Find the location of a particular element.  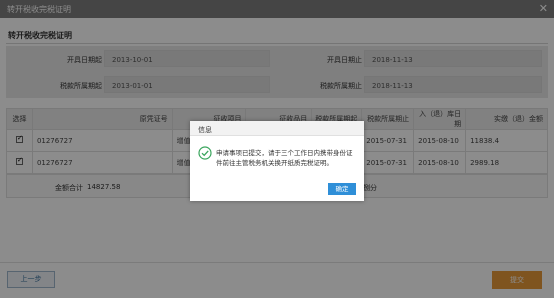

dialog-message: 申请事项已提交，请于三个工作日内携带身份证件前往主管税务机关换开纸质完税证明。 is located at coordinates (284, 158).